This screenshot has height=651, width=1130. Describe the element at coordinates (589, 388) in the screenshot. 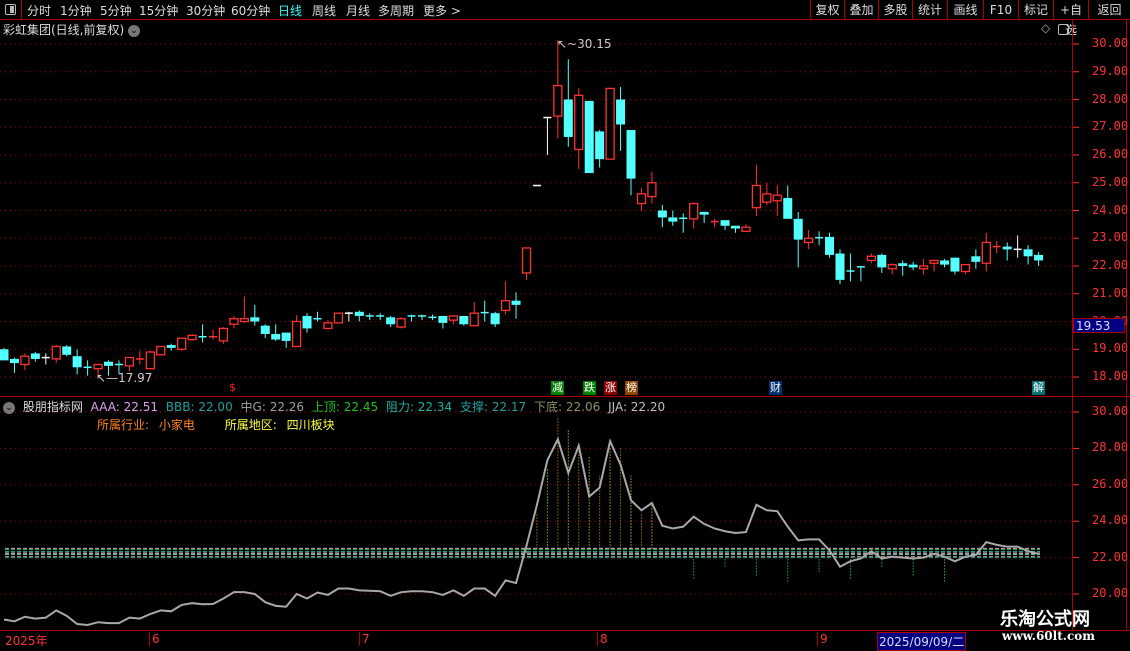

I see `event-marker-fall: 跌` at that location.